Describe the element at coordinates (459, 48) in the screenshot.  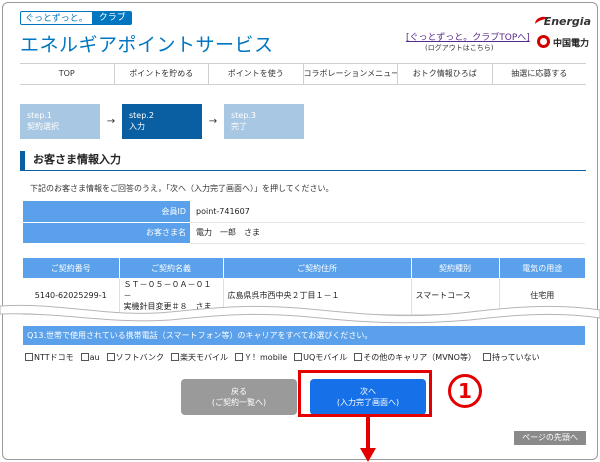
I see `logout-note: (ログアウトはこちら)` at that location.